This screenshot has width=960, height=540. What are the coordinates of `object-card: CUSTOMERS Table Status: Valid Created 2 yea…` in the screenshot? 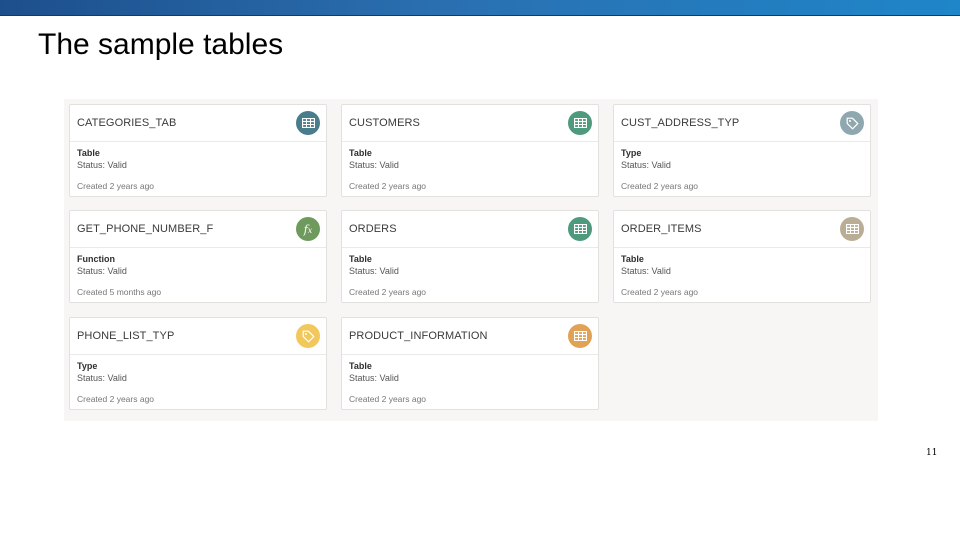 It's located at (470, 150).